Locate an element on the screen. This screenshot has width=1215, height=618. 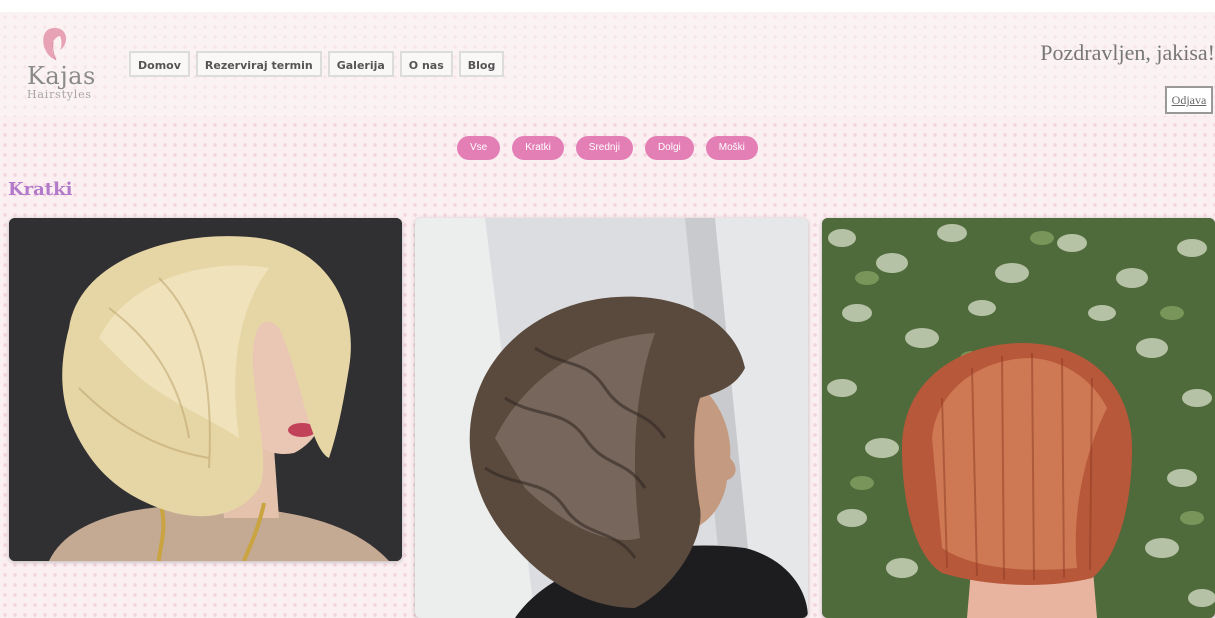
nav-booking: Rezerviraj termin is located at coordinates (258, 64).